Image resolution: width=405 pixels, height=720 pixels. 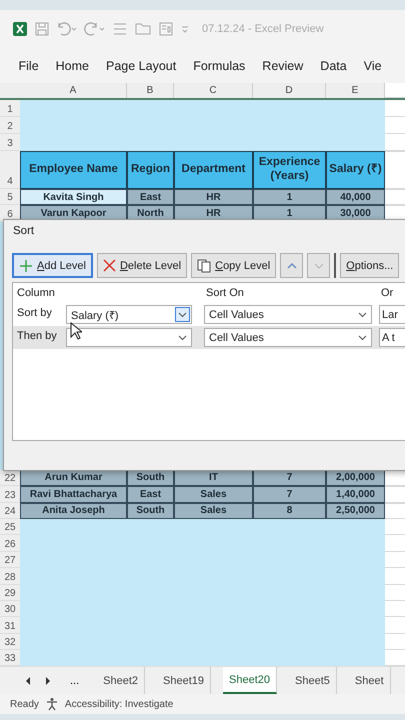 I want to click on row-number: 33, so click(x=10, y=658).